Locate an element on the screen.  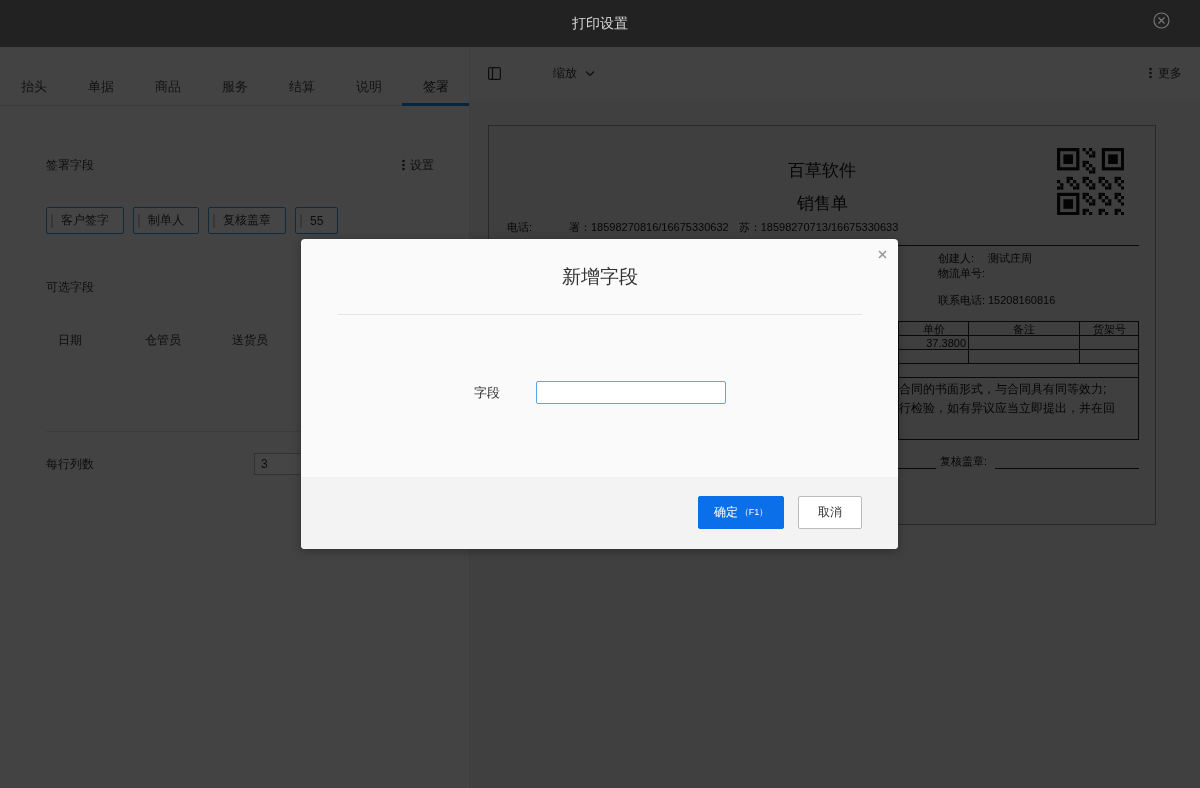
info-value: 15208160816 is located at coordinates (1022, 300).